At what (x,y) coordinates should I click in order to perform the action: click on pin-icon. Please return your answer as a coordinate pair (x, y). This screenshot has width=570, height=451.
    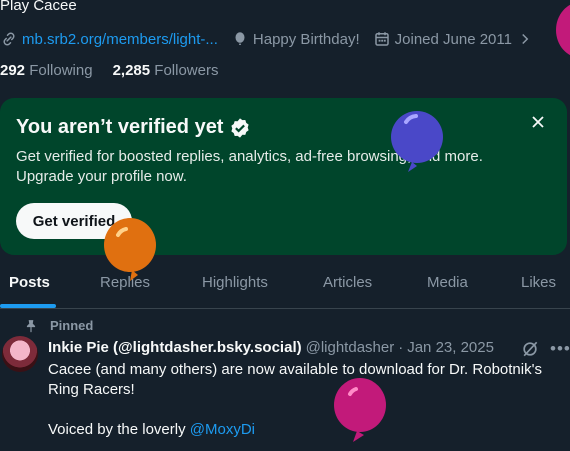
    Looking at the image, I should click on (31, 325).